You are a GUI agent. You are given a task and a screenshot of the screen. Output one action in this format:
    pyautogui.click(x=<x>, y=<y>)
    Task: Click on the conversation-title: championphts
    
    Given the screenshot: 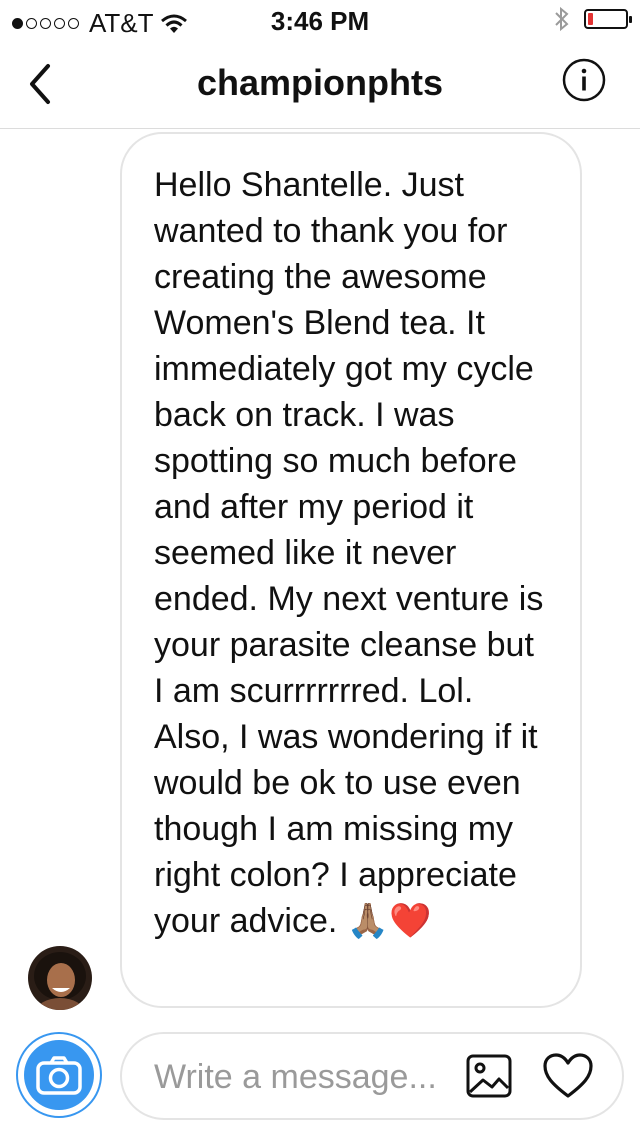 What is the action you would take?
    pyautogui.click(x=319, y=82)
    